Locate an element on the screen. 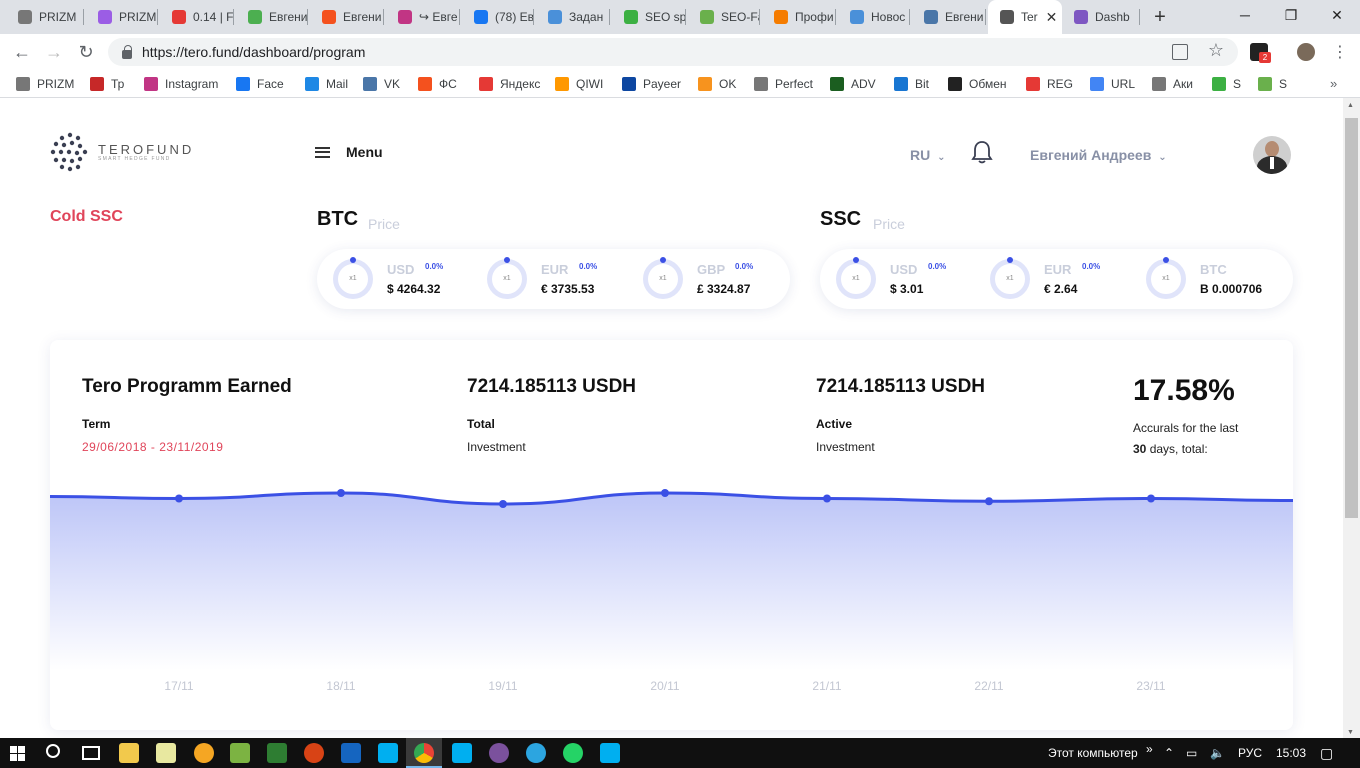  bookmark-item: URL is located at coordinates (1112, 84).